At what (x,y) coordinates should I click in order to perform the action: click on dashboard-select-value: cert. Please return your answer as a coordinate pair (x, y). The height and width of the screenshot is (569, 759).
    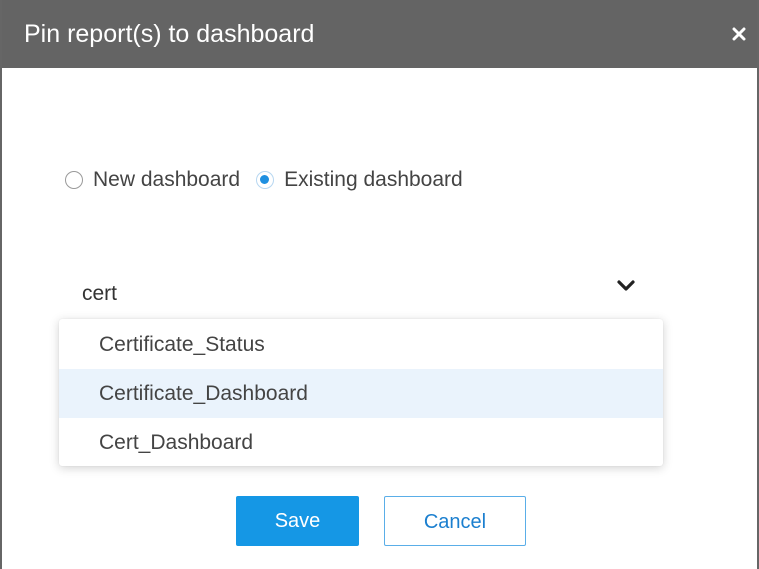
    Looking at the image, I should click on (99, 294).